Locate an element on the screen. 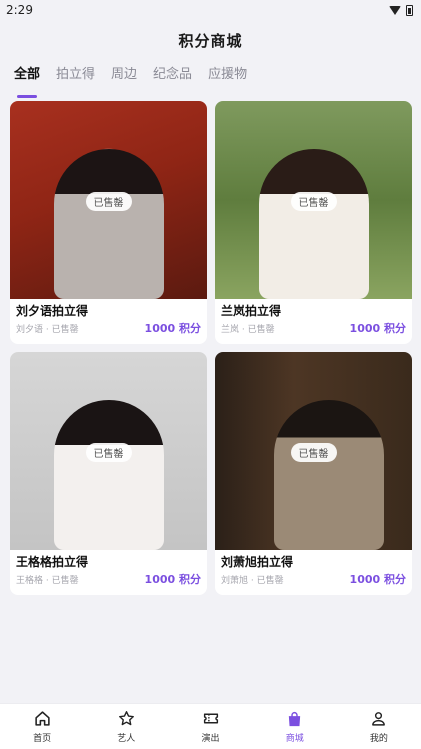  nav-shop: 商城 is located at coordinates (295, 726).